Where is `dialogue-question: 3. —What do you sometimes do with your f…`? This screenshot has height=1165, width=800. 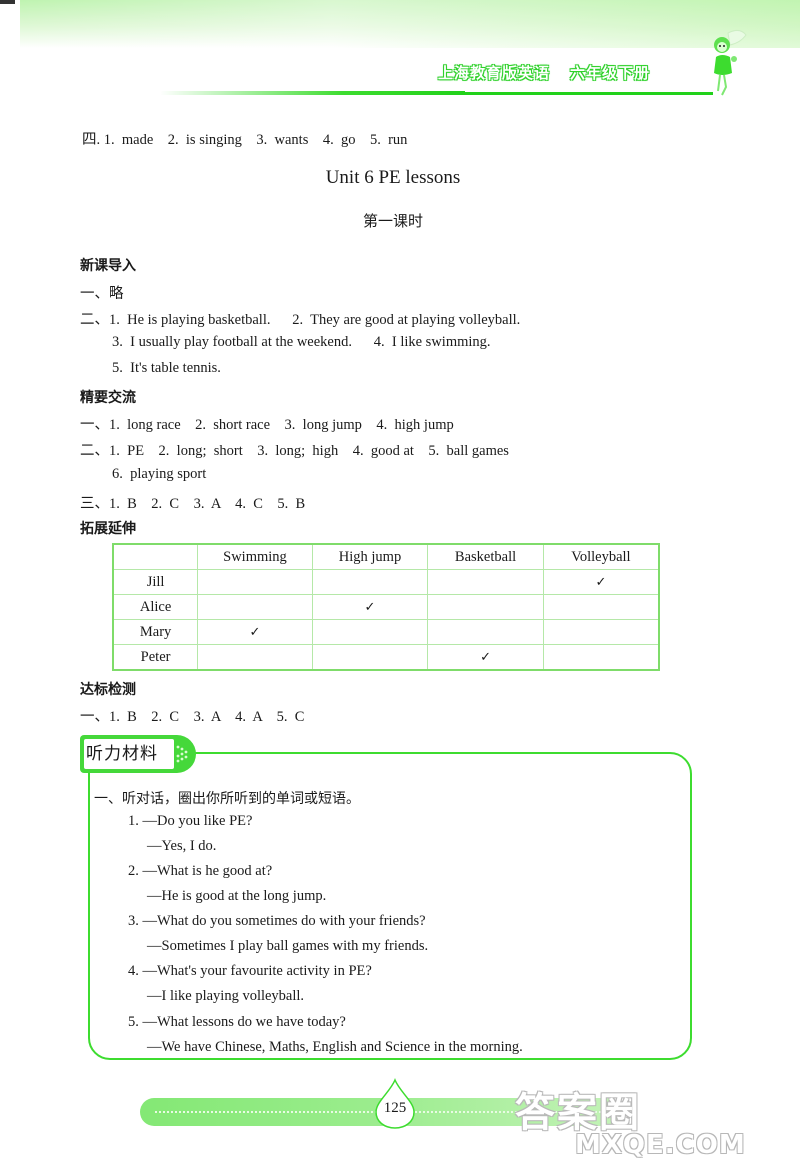 dialogue-question: 3. —What do you sometimes do with your f… is located at coordinates (277, 921).